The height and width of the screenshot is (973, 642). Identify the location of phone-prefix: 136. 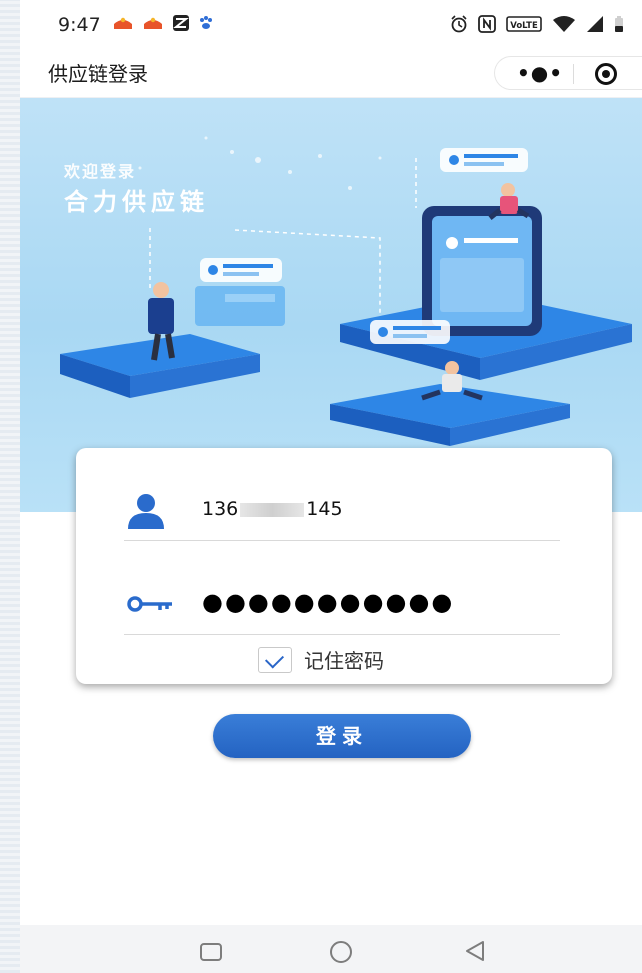
(220, 509).